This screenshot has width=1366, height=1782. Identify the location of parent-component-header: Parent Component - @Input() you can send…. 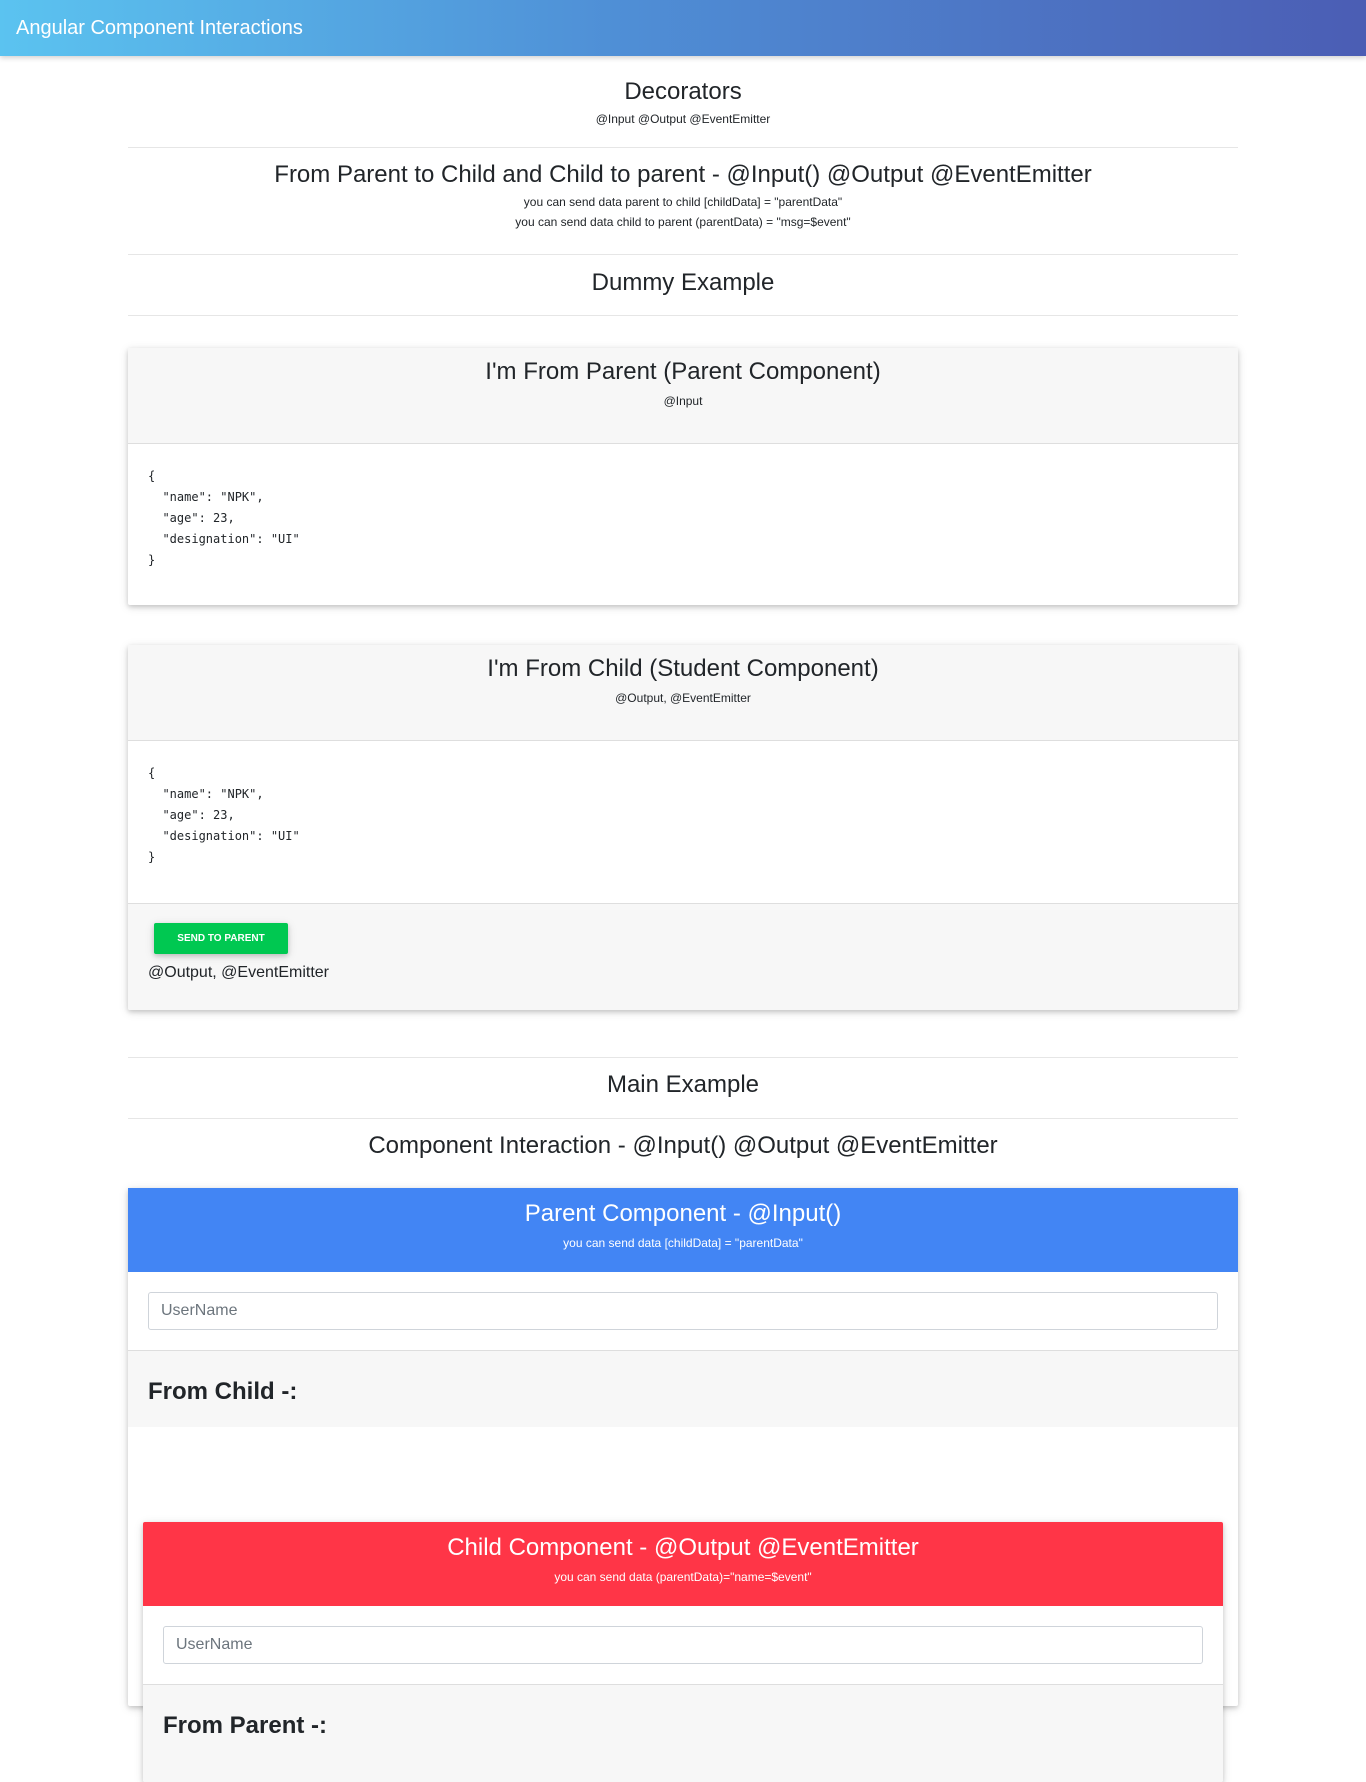
(683, 1230).